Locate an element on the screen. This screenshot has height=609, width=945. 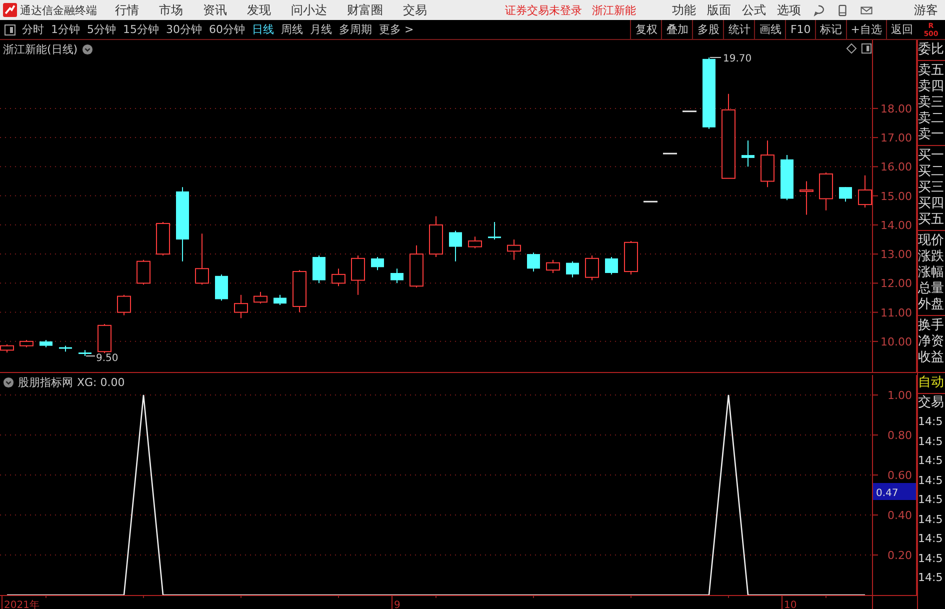
cursor-value-box is located at coordinates (894, 491).